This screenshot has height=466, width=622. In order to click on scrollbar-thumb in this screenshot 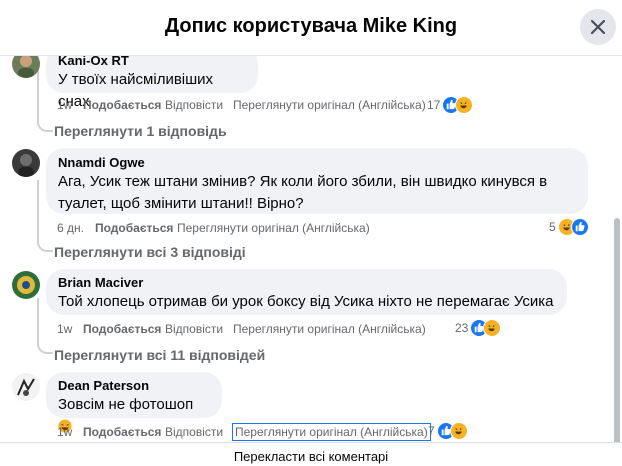, I will do `click(617, 332)`.